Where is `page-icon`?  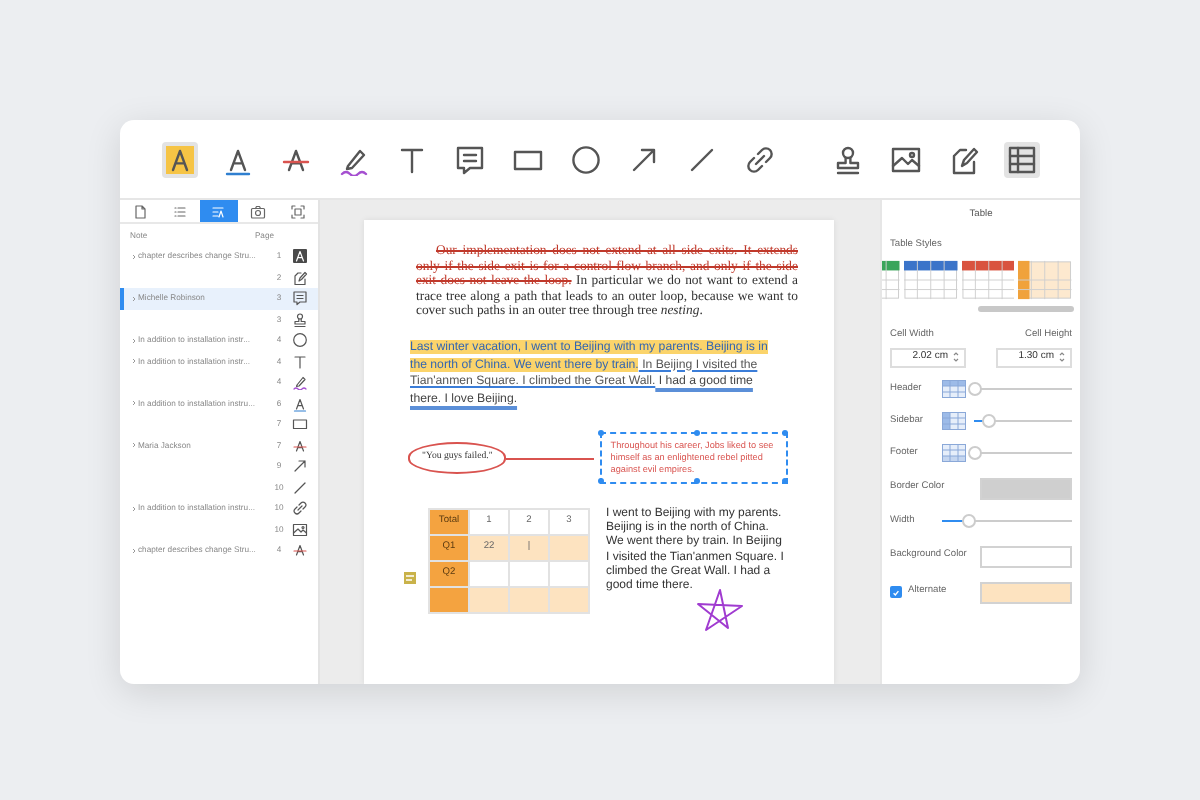
page-icon is located at coordinates (139, 211).